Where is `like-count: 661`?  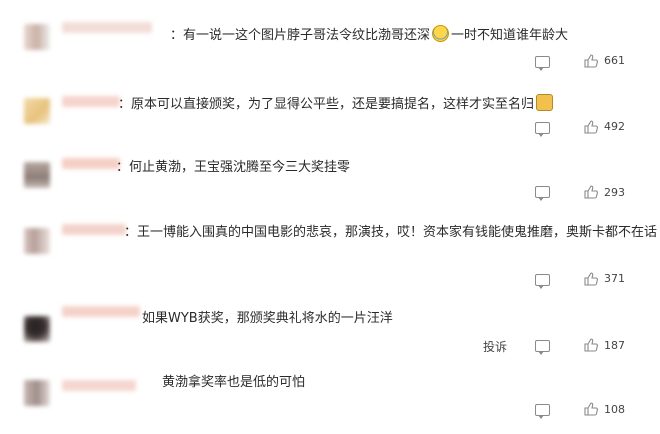
like-count: 661 is located at coordinates (614, 60).